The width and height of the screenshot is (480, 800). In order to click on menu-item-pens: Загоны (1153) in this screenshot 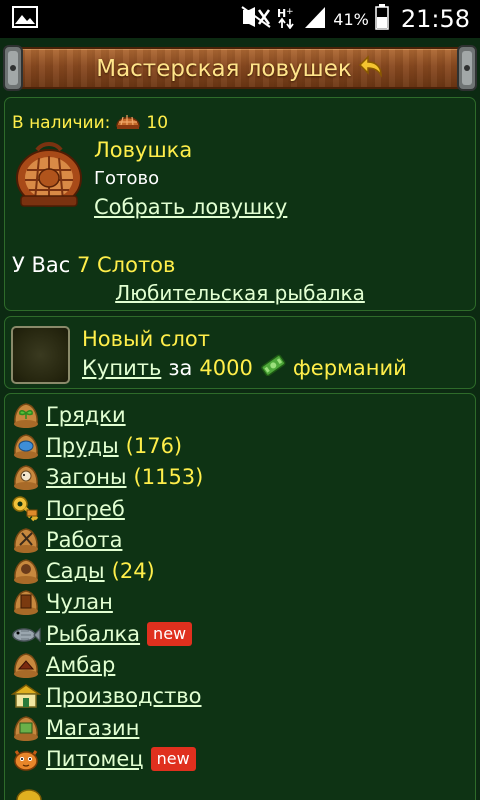, I will do `click(107, 477)`.